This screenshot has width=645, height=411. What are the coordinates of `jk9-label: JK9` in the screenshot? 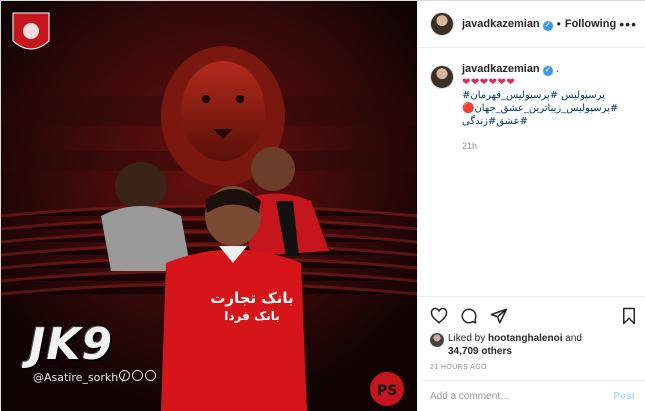 It's located at (71, 344).